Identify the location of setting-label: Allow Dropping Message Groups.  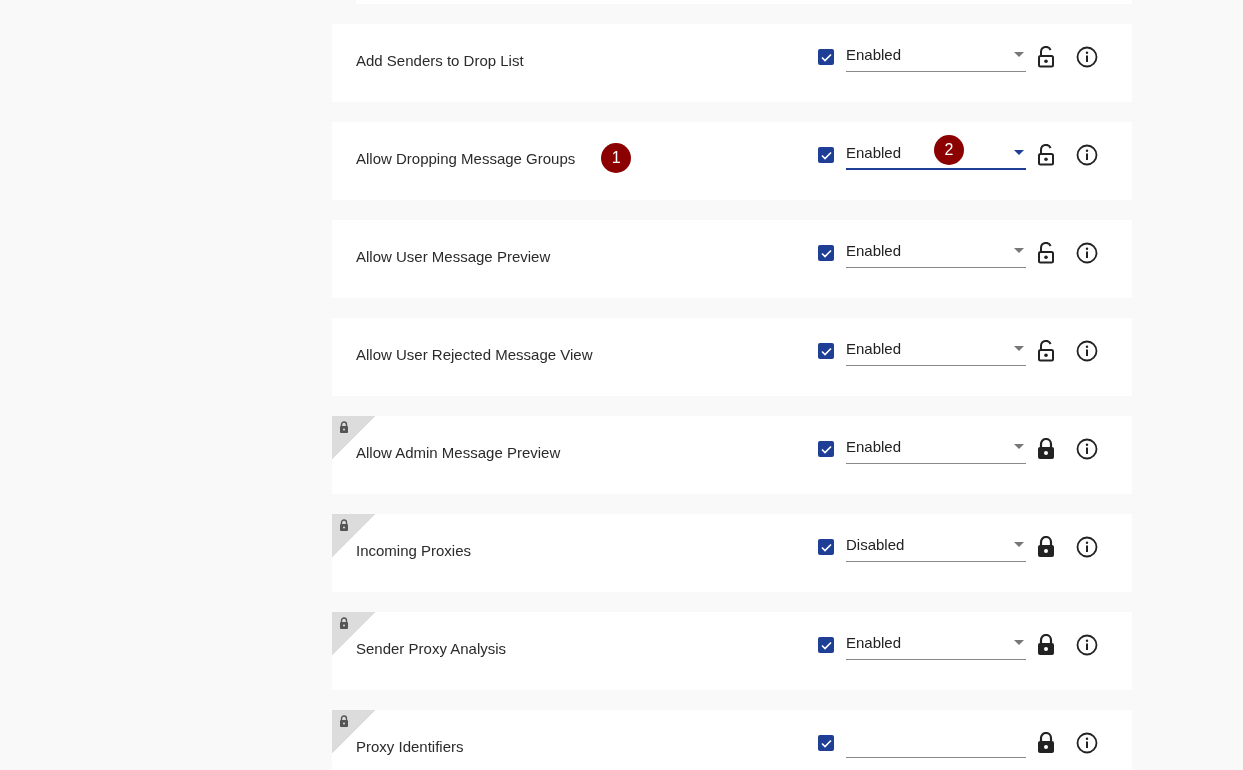
(466, 158).